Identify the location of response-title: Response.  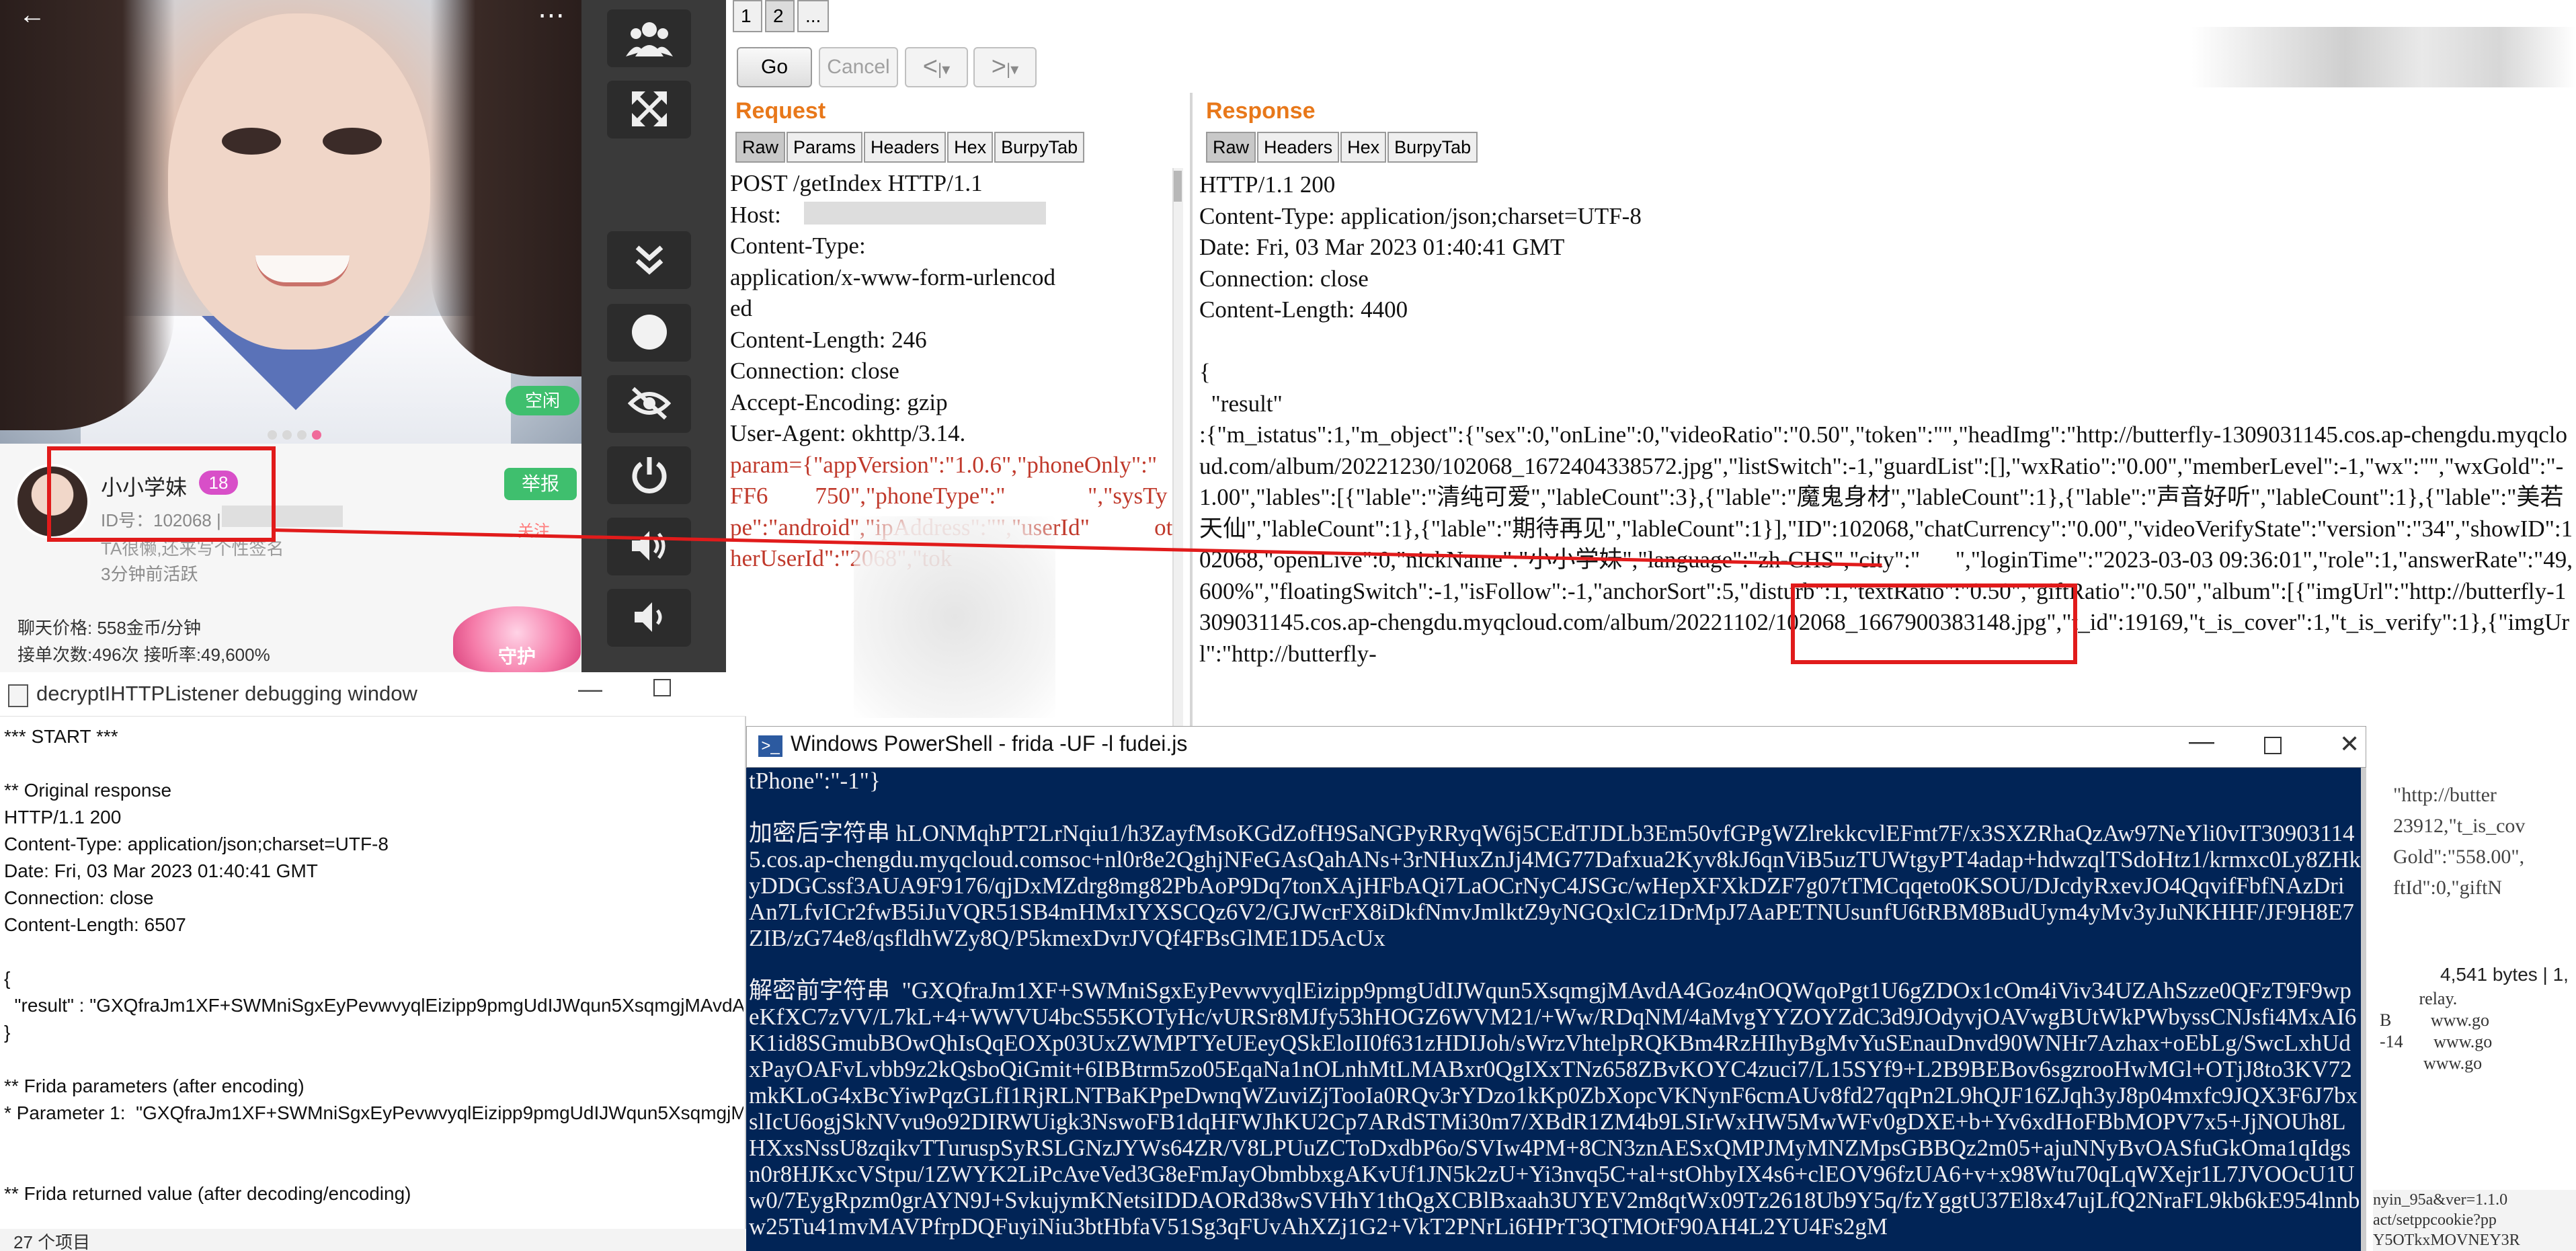
(1261, 111).